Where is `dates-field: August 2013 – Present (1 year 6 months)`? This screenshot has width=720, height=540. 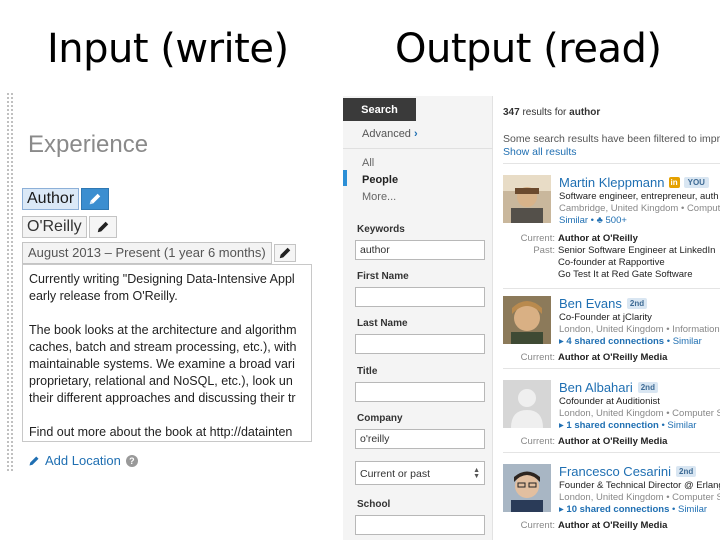 dates-field: August 2013 – Present (1 year 6 months) is located at coordinates (147, 253).